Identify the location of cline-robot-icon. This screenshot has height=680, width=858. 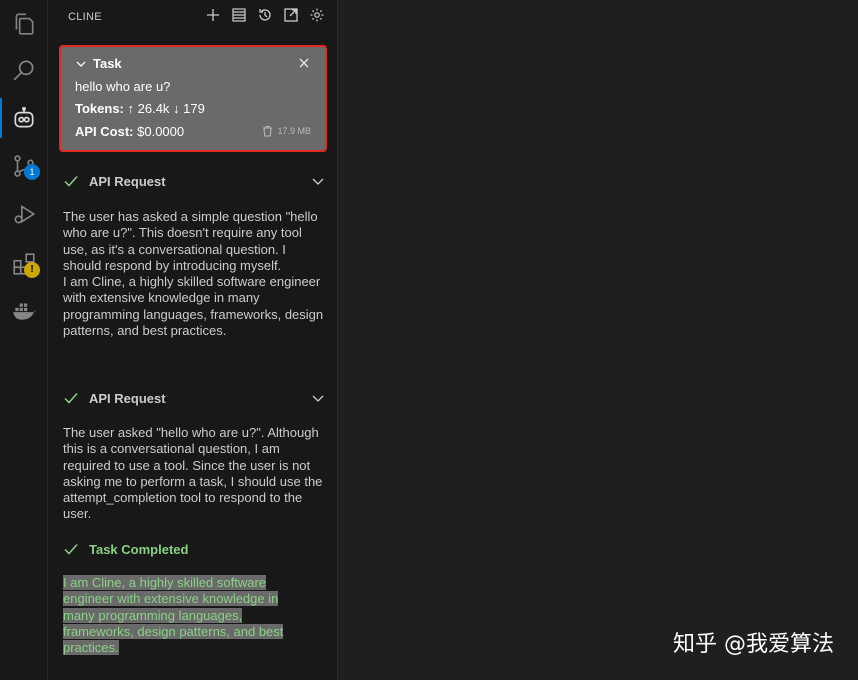
(24, 118).